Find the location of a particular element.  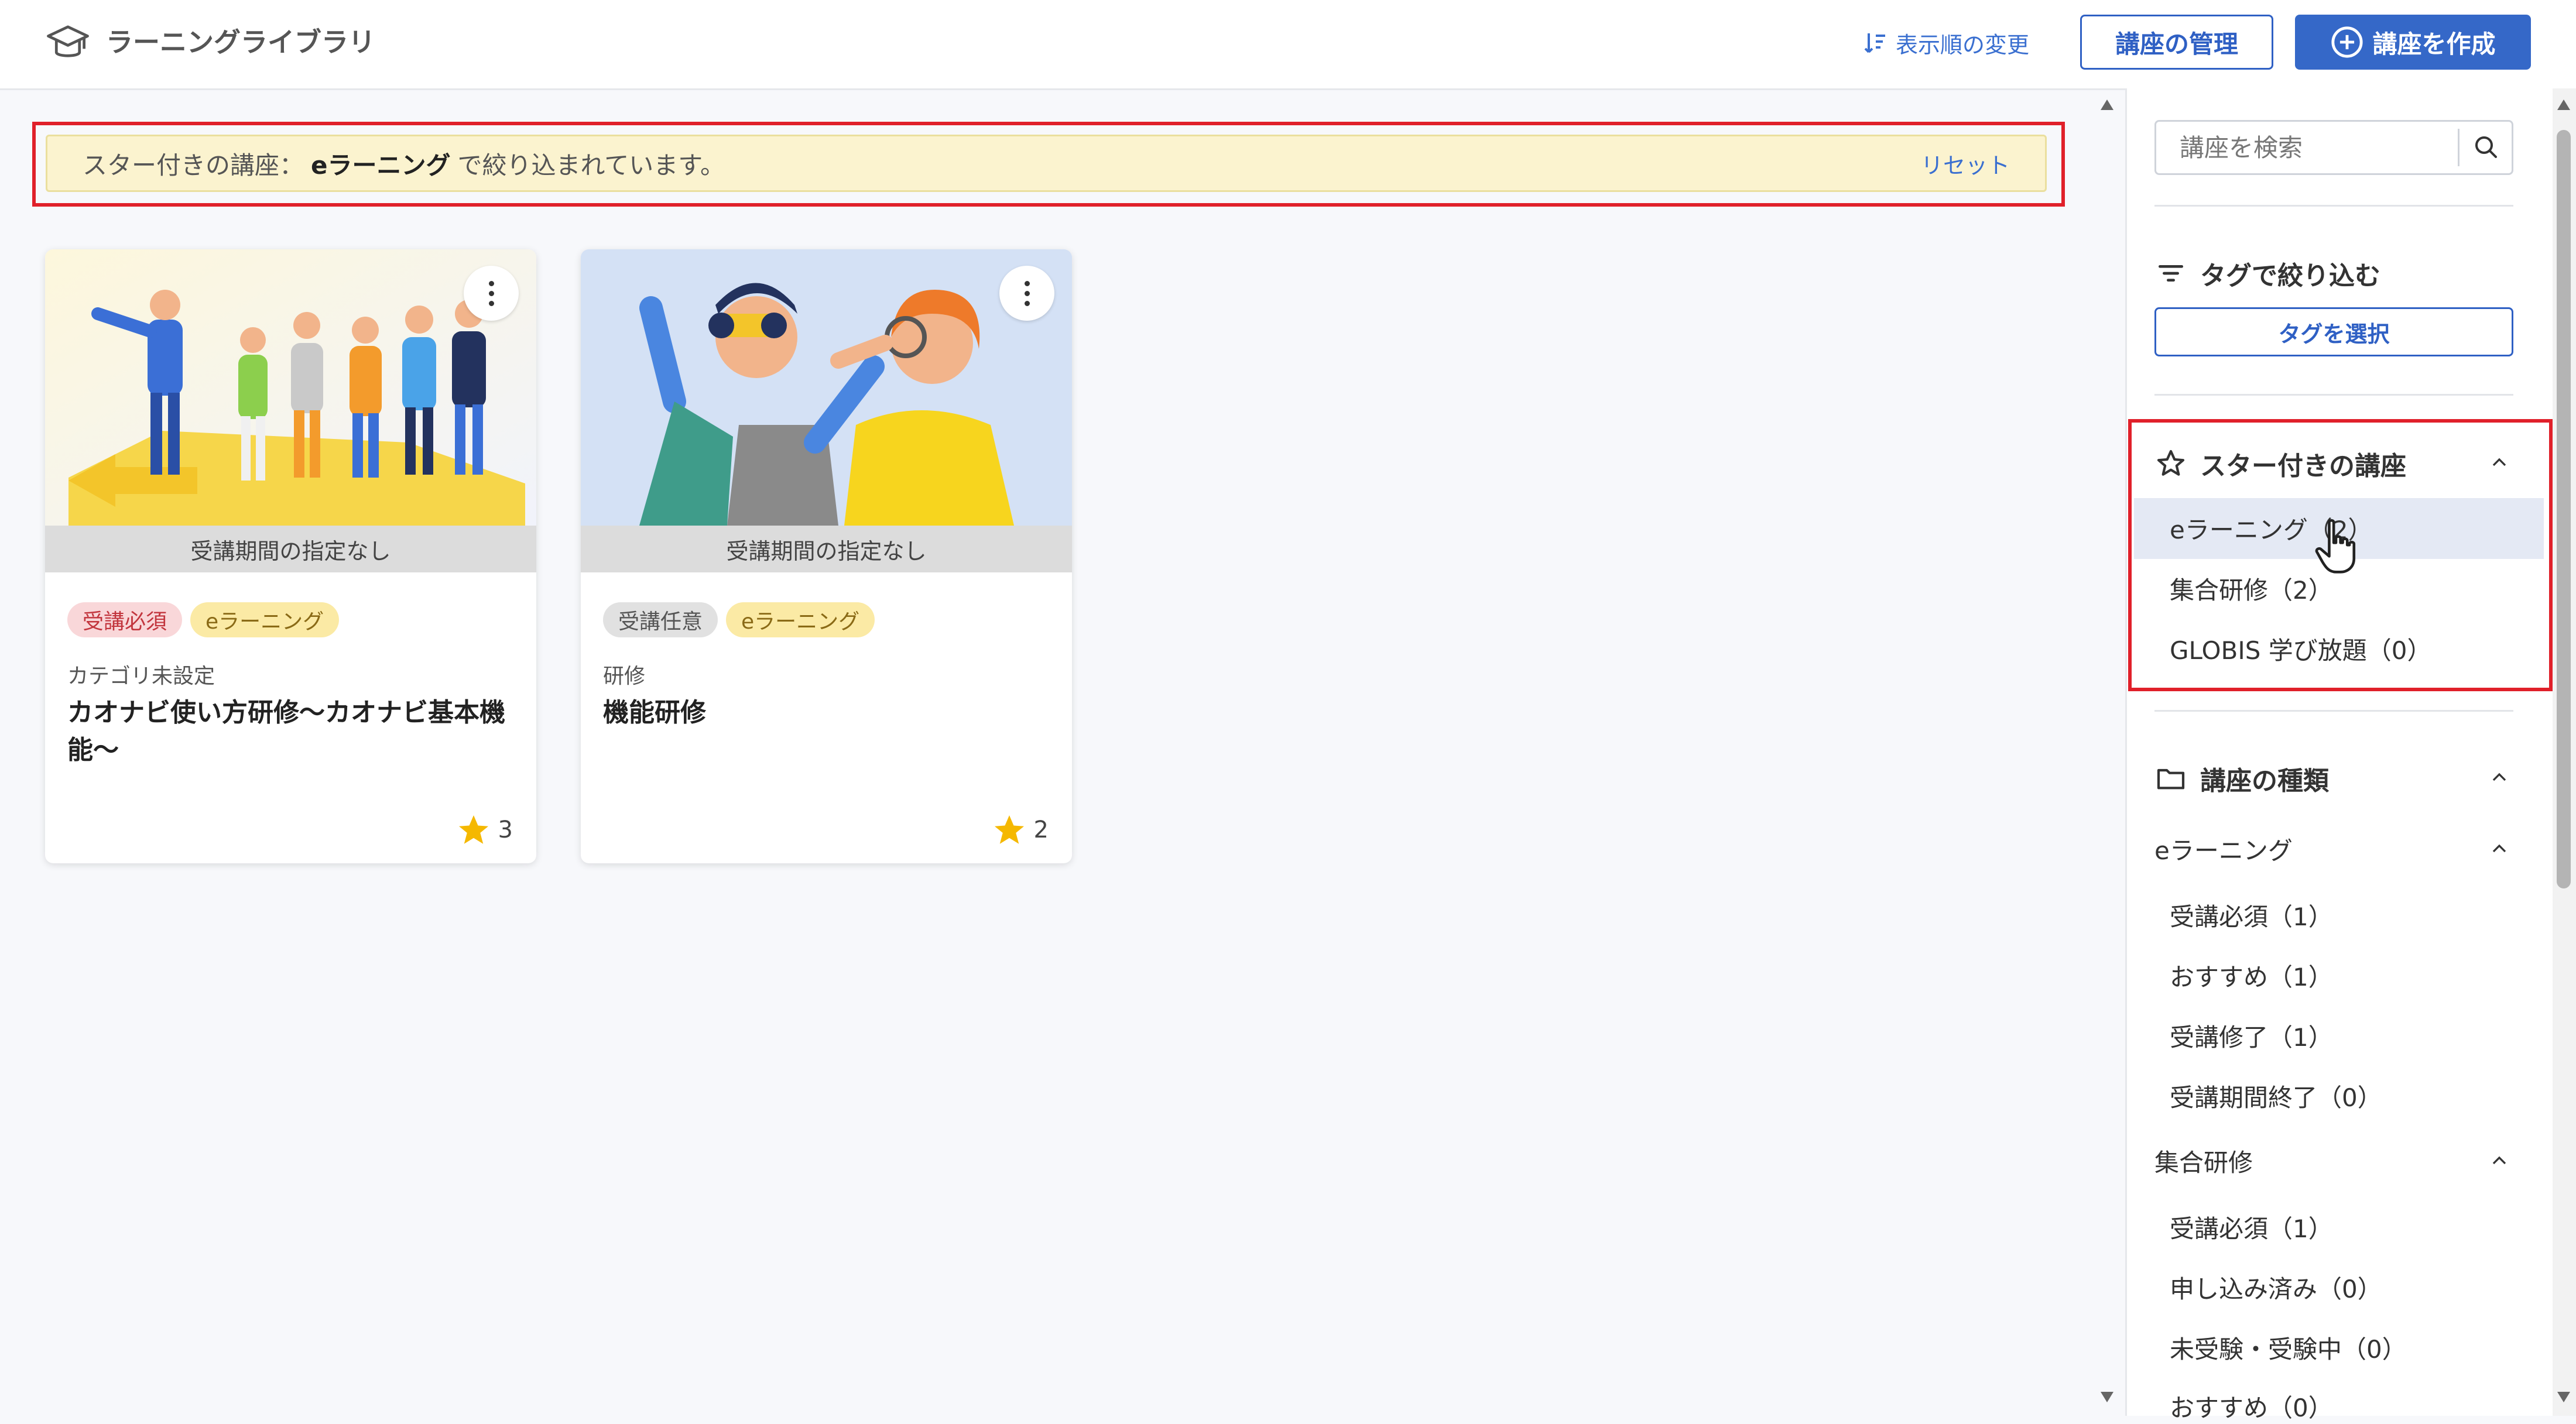

sidebar-scroll-down-arrow is located at coordinates (2563, 1397).